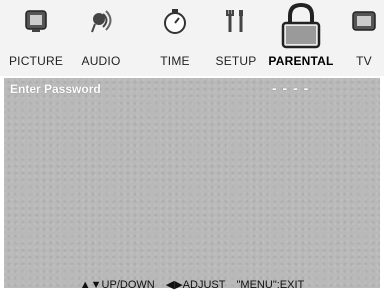 This screenshot has height=292, width=384. Describe the element at coordinates (101, 21) in the screenshot. I see `audio-icon` at that location.